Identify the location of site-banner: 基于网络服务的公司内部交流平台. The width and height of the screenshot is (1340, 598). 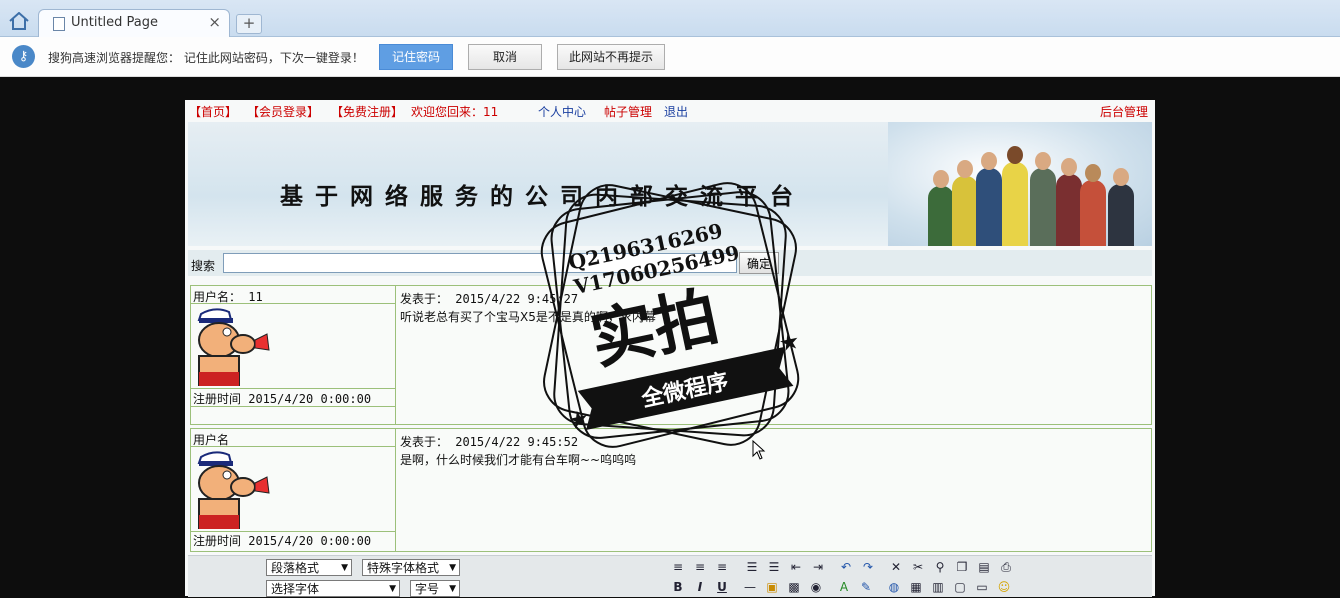
(670, 184).